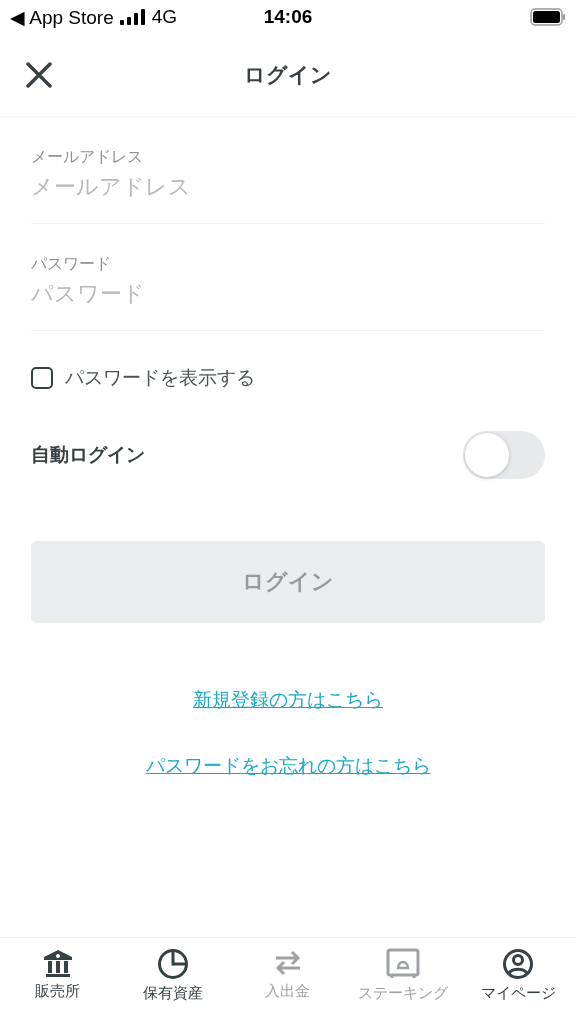 The height and width of the screenshot is (1024, 576). What do you see at coordinates (403, 964) in the screenshot?
I see `safe-icon` at bounding box center [403, 964].